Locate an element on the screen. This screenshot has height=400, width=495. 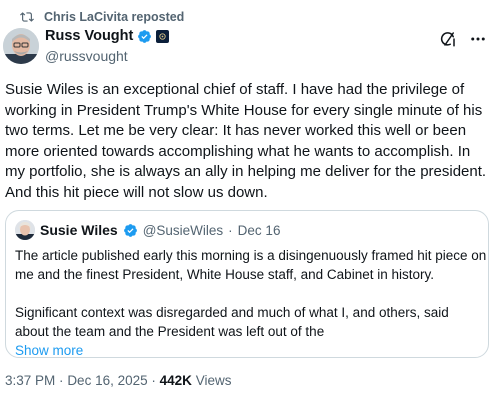
repost-indicator: Chris LaCivita reposted is located at coordinates (102, 17).